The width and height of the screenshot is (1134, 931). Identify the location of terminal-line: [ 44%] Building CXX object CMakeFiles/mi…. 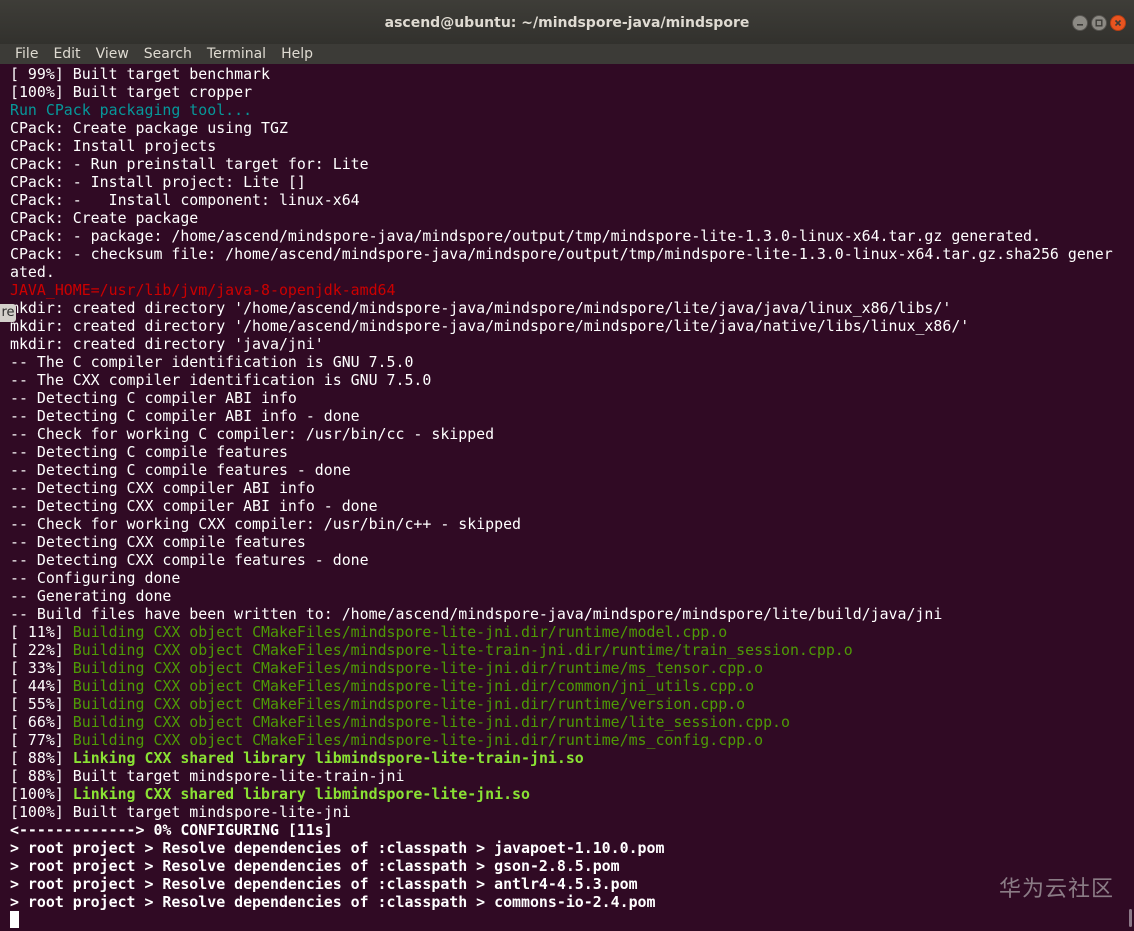
(567, 686).